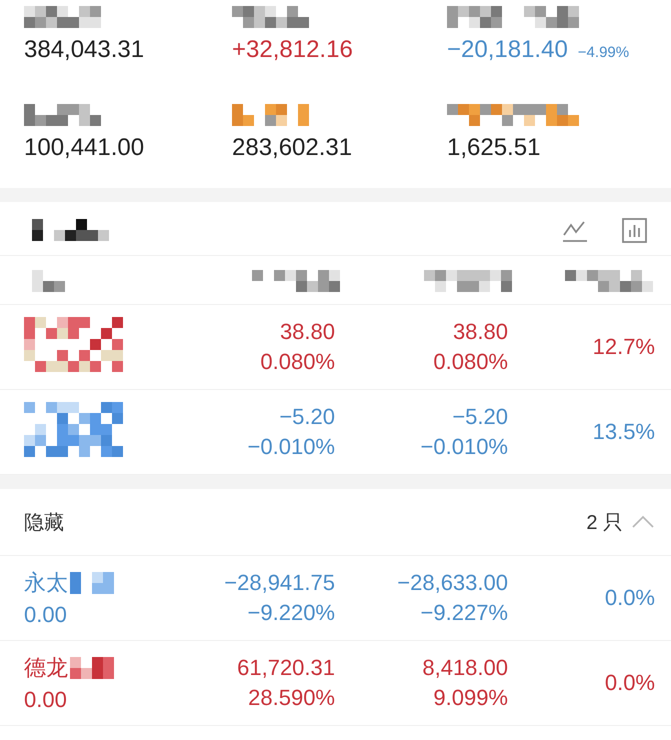 The height and width of the screenshot is (740, 671). Describe the element at coordinates (604, 52) in the screenshot. I see `summary-change: −4.99%` at that location.